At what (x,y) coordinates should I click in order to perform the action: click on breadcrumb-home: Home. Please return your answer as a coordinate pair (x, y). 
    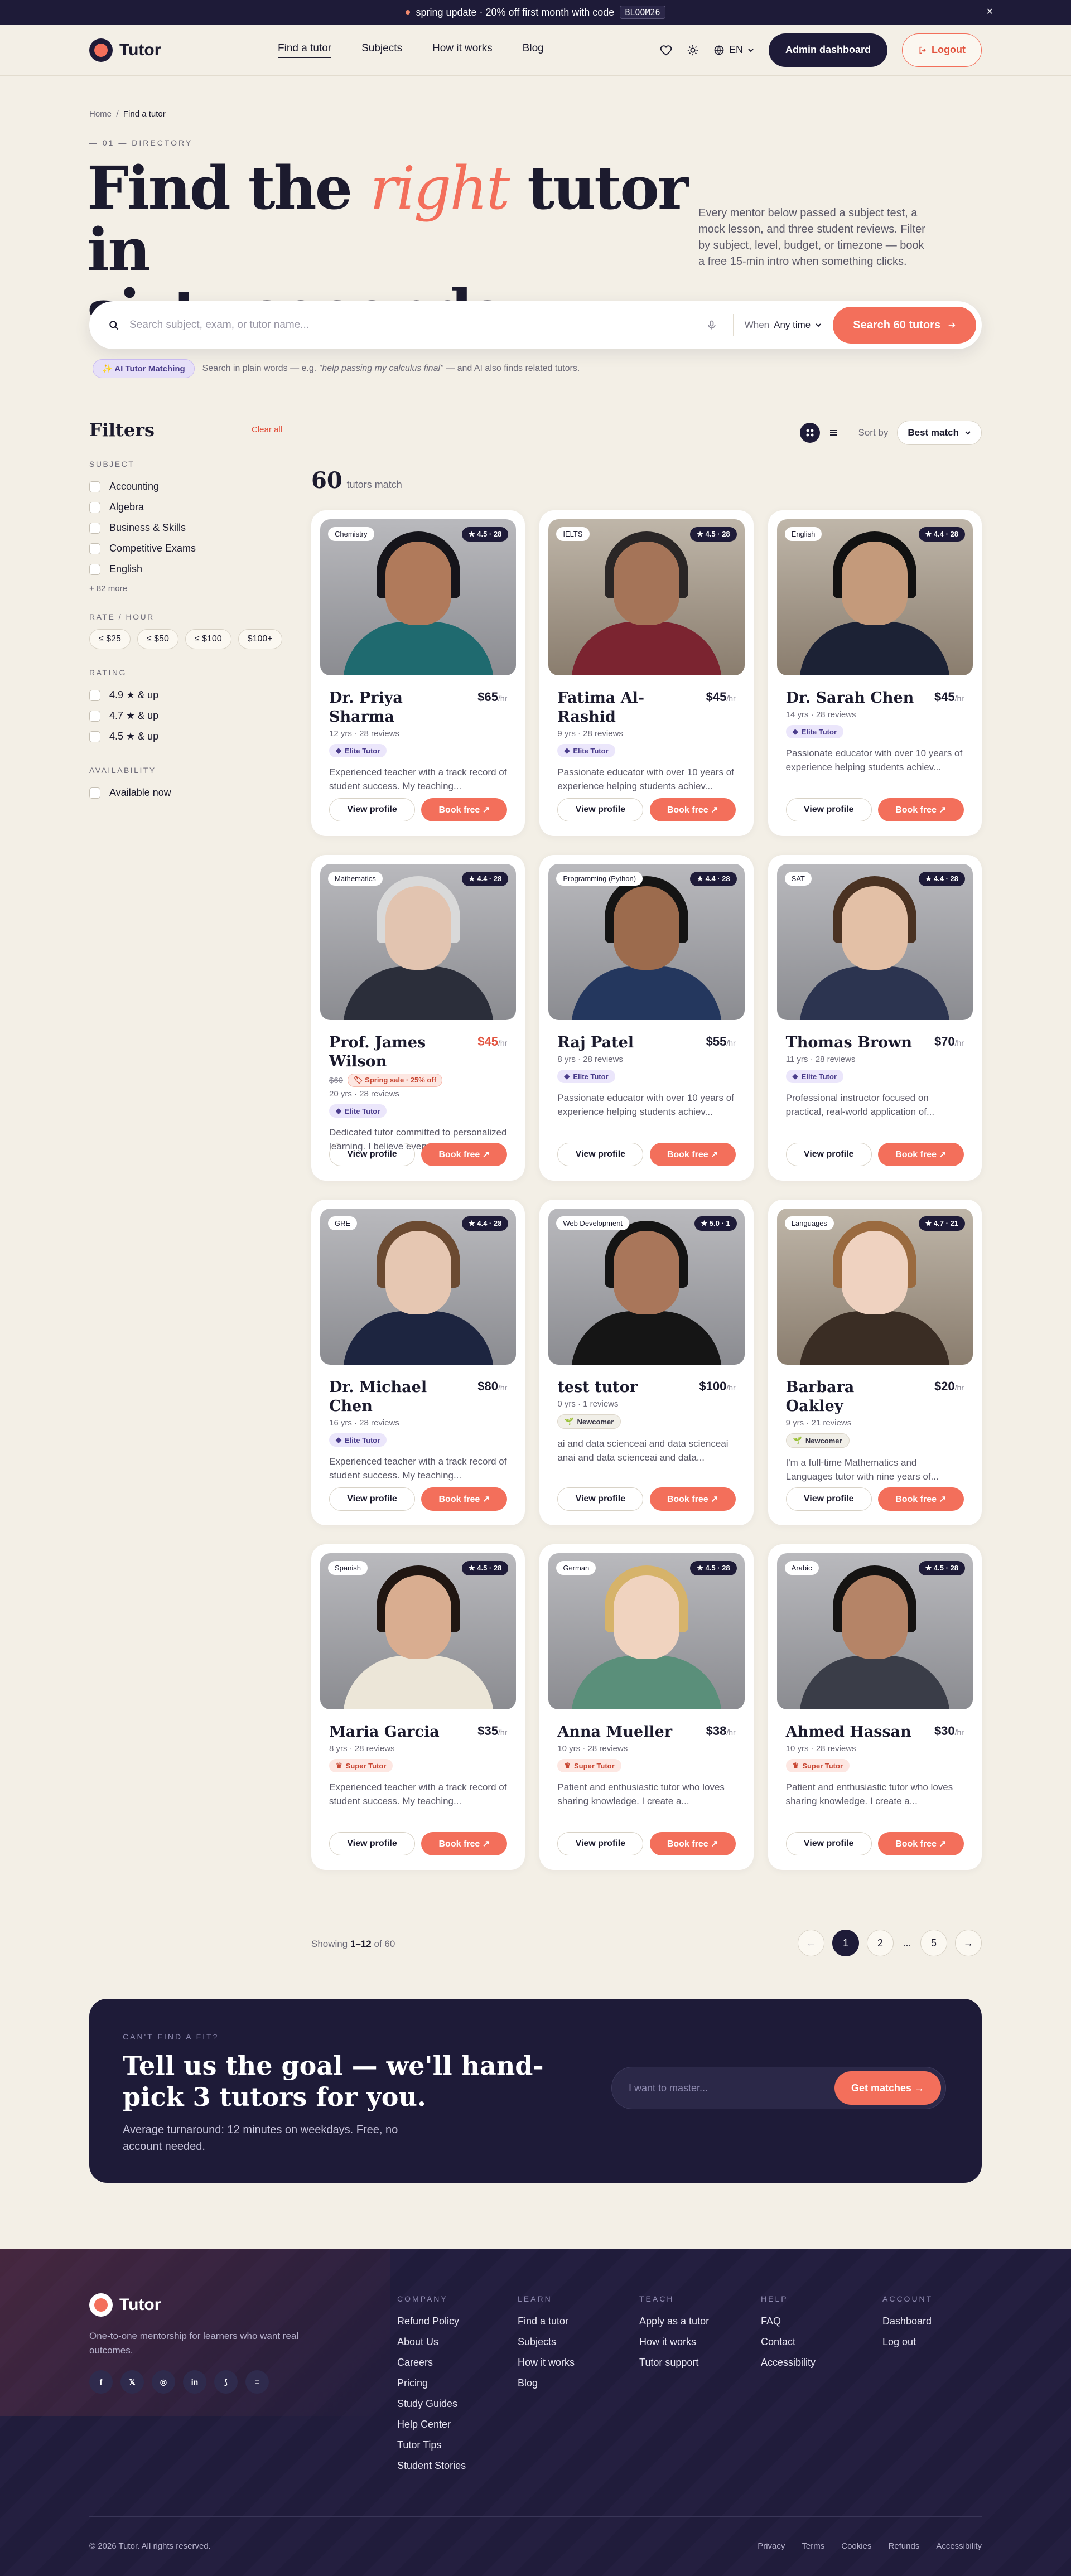
    Looking at the image, I should click on (101, 114).